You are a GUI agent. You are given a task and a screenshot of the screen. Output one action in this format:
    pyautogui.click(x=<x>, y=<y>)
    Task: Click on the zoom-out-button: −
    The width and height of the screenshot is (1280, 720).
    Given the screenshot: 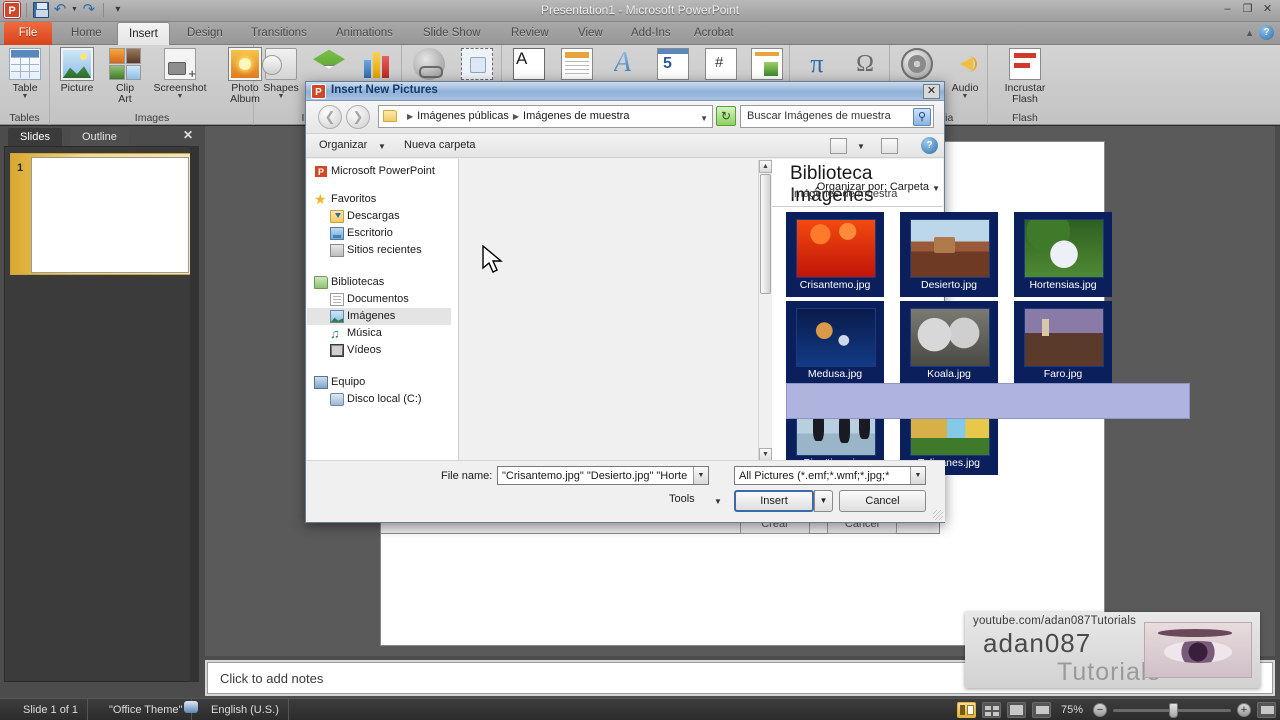 What is the action you would take?
    pyautogui.click(x=1100, y=710)
    